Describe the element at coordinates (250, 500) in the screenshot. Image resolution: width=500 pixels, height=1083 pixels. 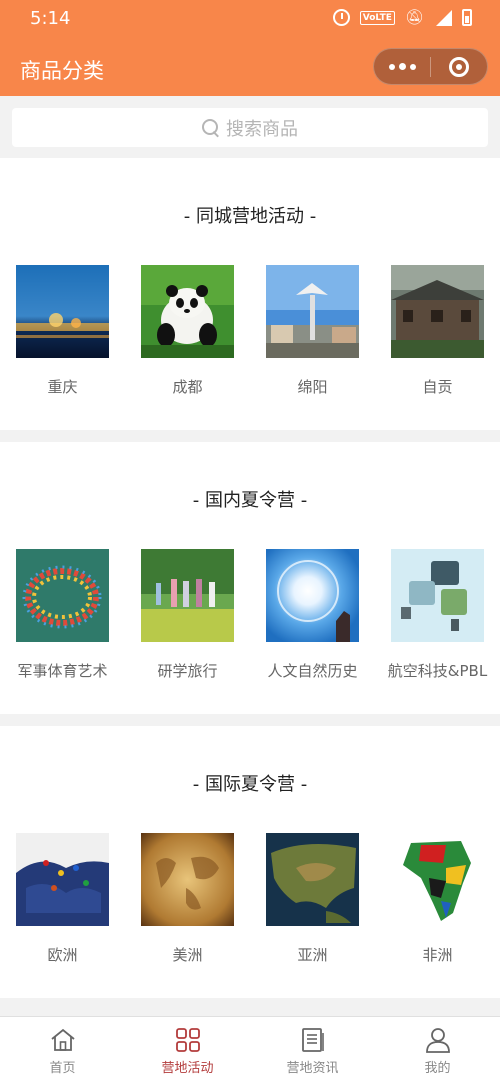
I see `section-title: - 国内夏令营 -` at that location.